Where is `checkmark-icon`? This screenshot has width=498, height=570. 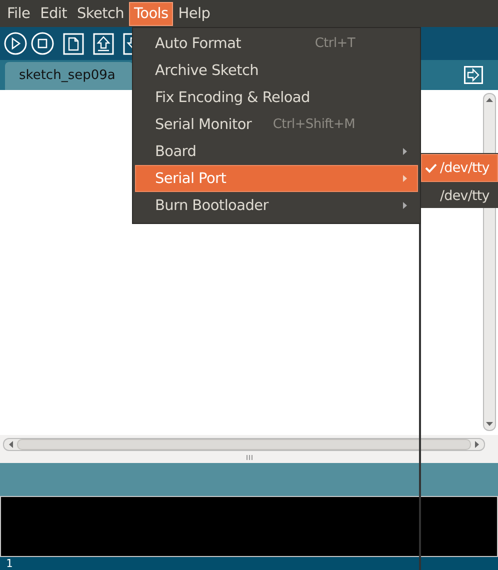 checkmark-icon is located at coordinates (431, 168).